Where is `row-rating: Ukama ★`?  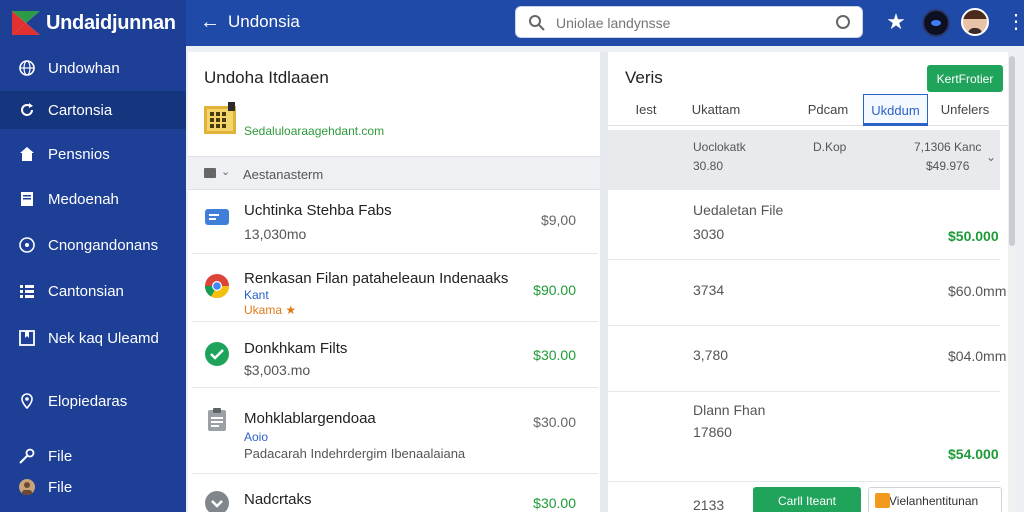
row-rating: Ukama ★ is located at coordinates (270, 310).